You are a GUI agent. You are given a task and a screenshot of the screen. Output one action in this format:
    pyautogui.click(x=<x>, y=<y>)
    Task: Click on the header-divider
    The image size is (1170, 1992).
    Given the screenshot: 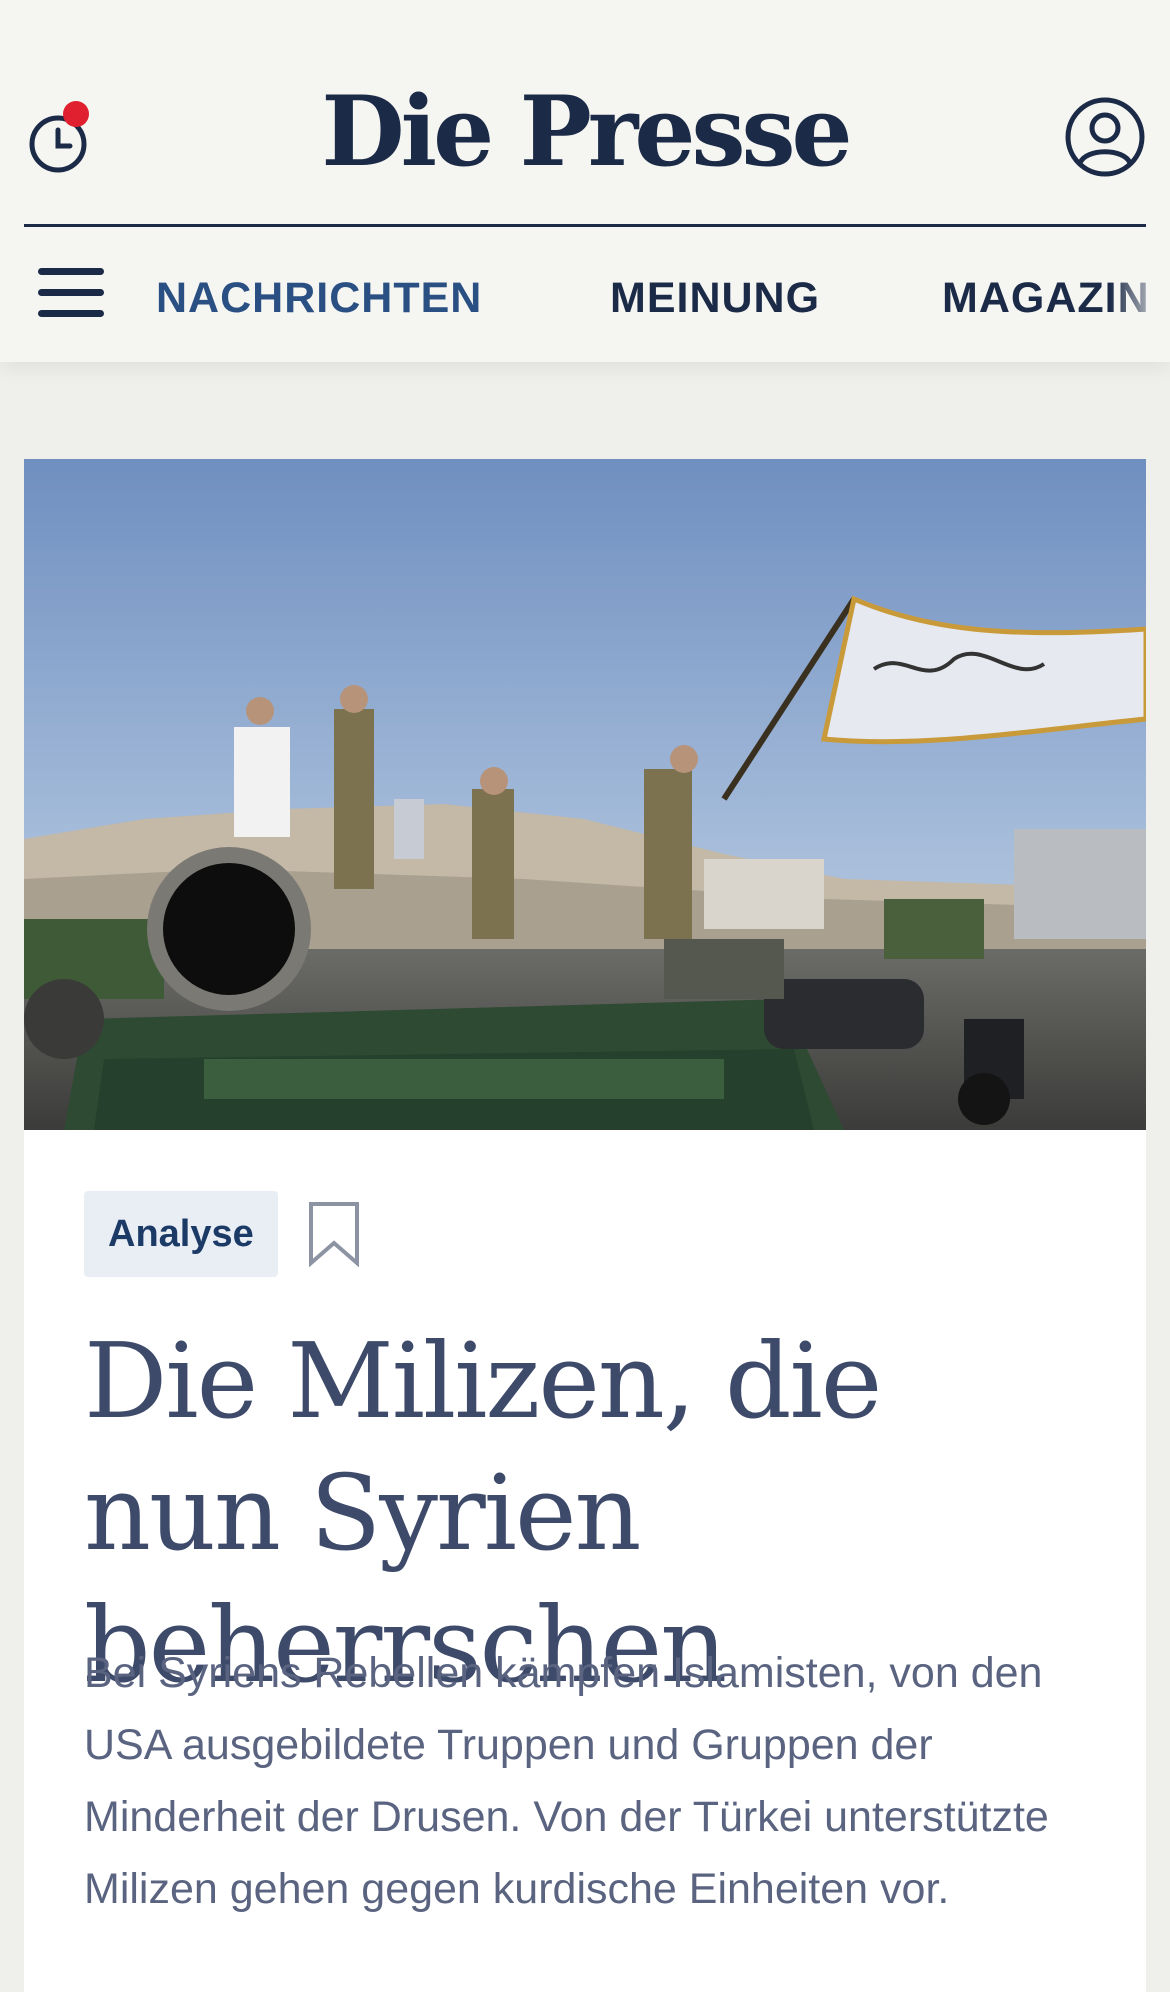 What is the action you would take?
    pyautogui.click(x=585, y=225)
    